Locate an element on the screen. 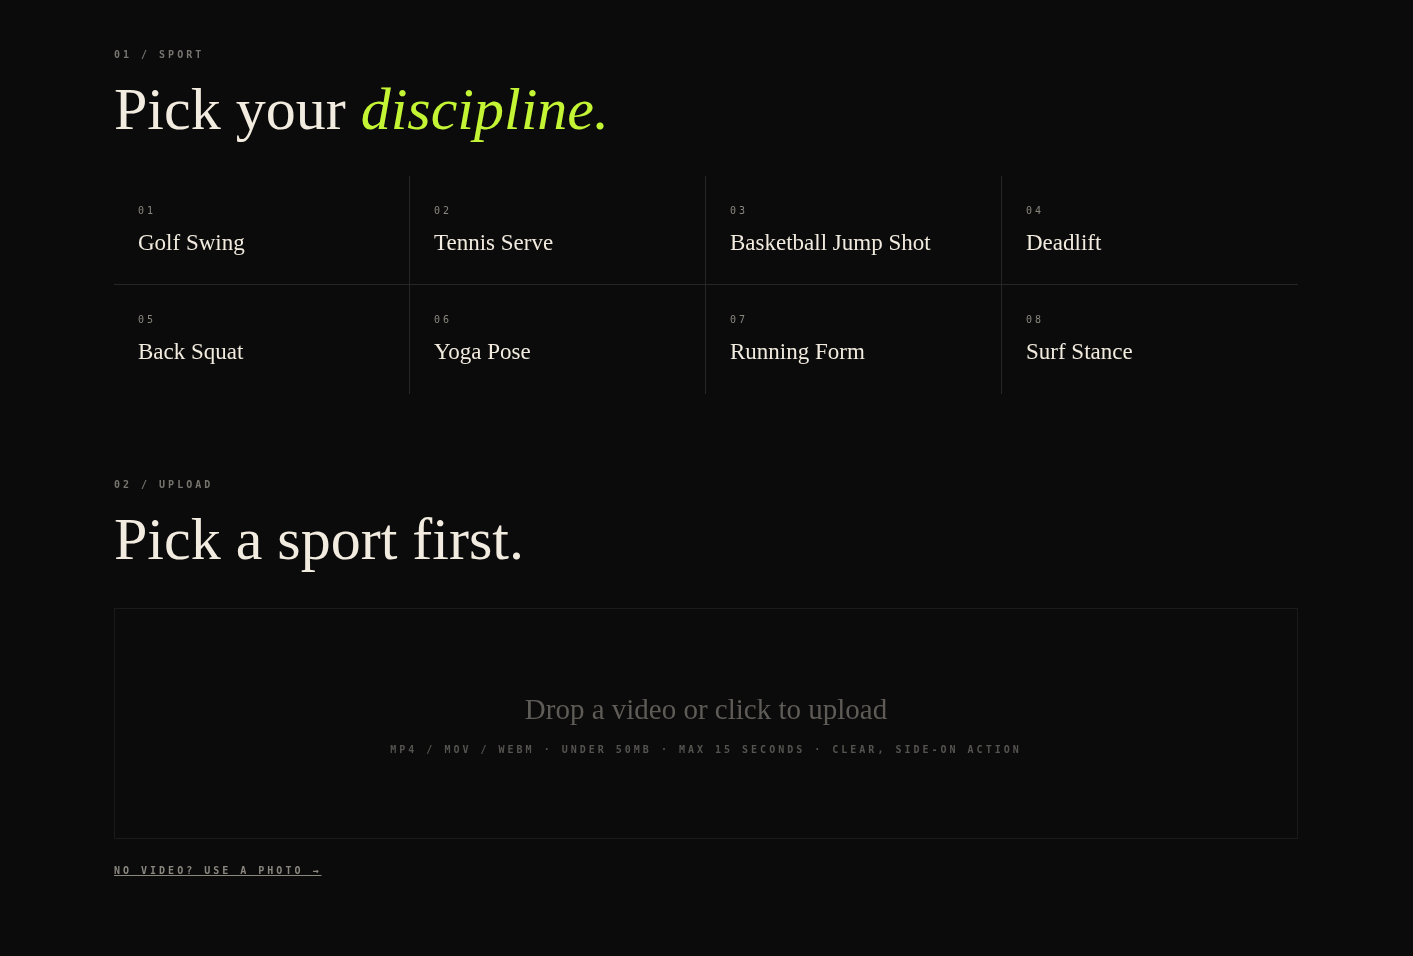  sport-option: 06 Yoga Pose is located at coordinates (558, 339).